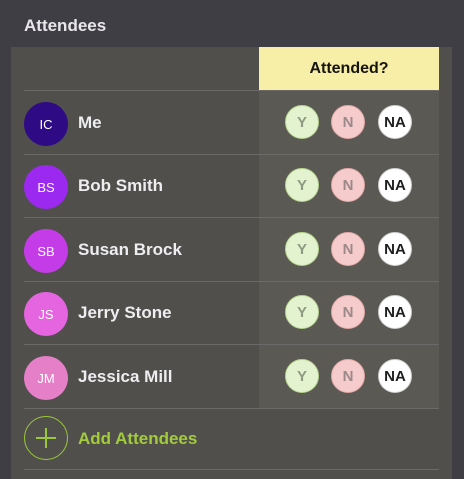 This screenshot has width=464, height=479. Describe the element at coordinates (46, 314) in the screenshot. I see `avatar: JS` at that location.